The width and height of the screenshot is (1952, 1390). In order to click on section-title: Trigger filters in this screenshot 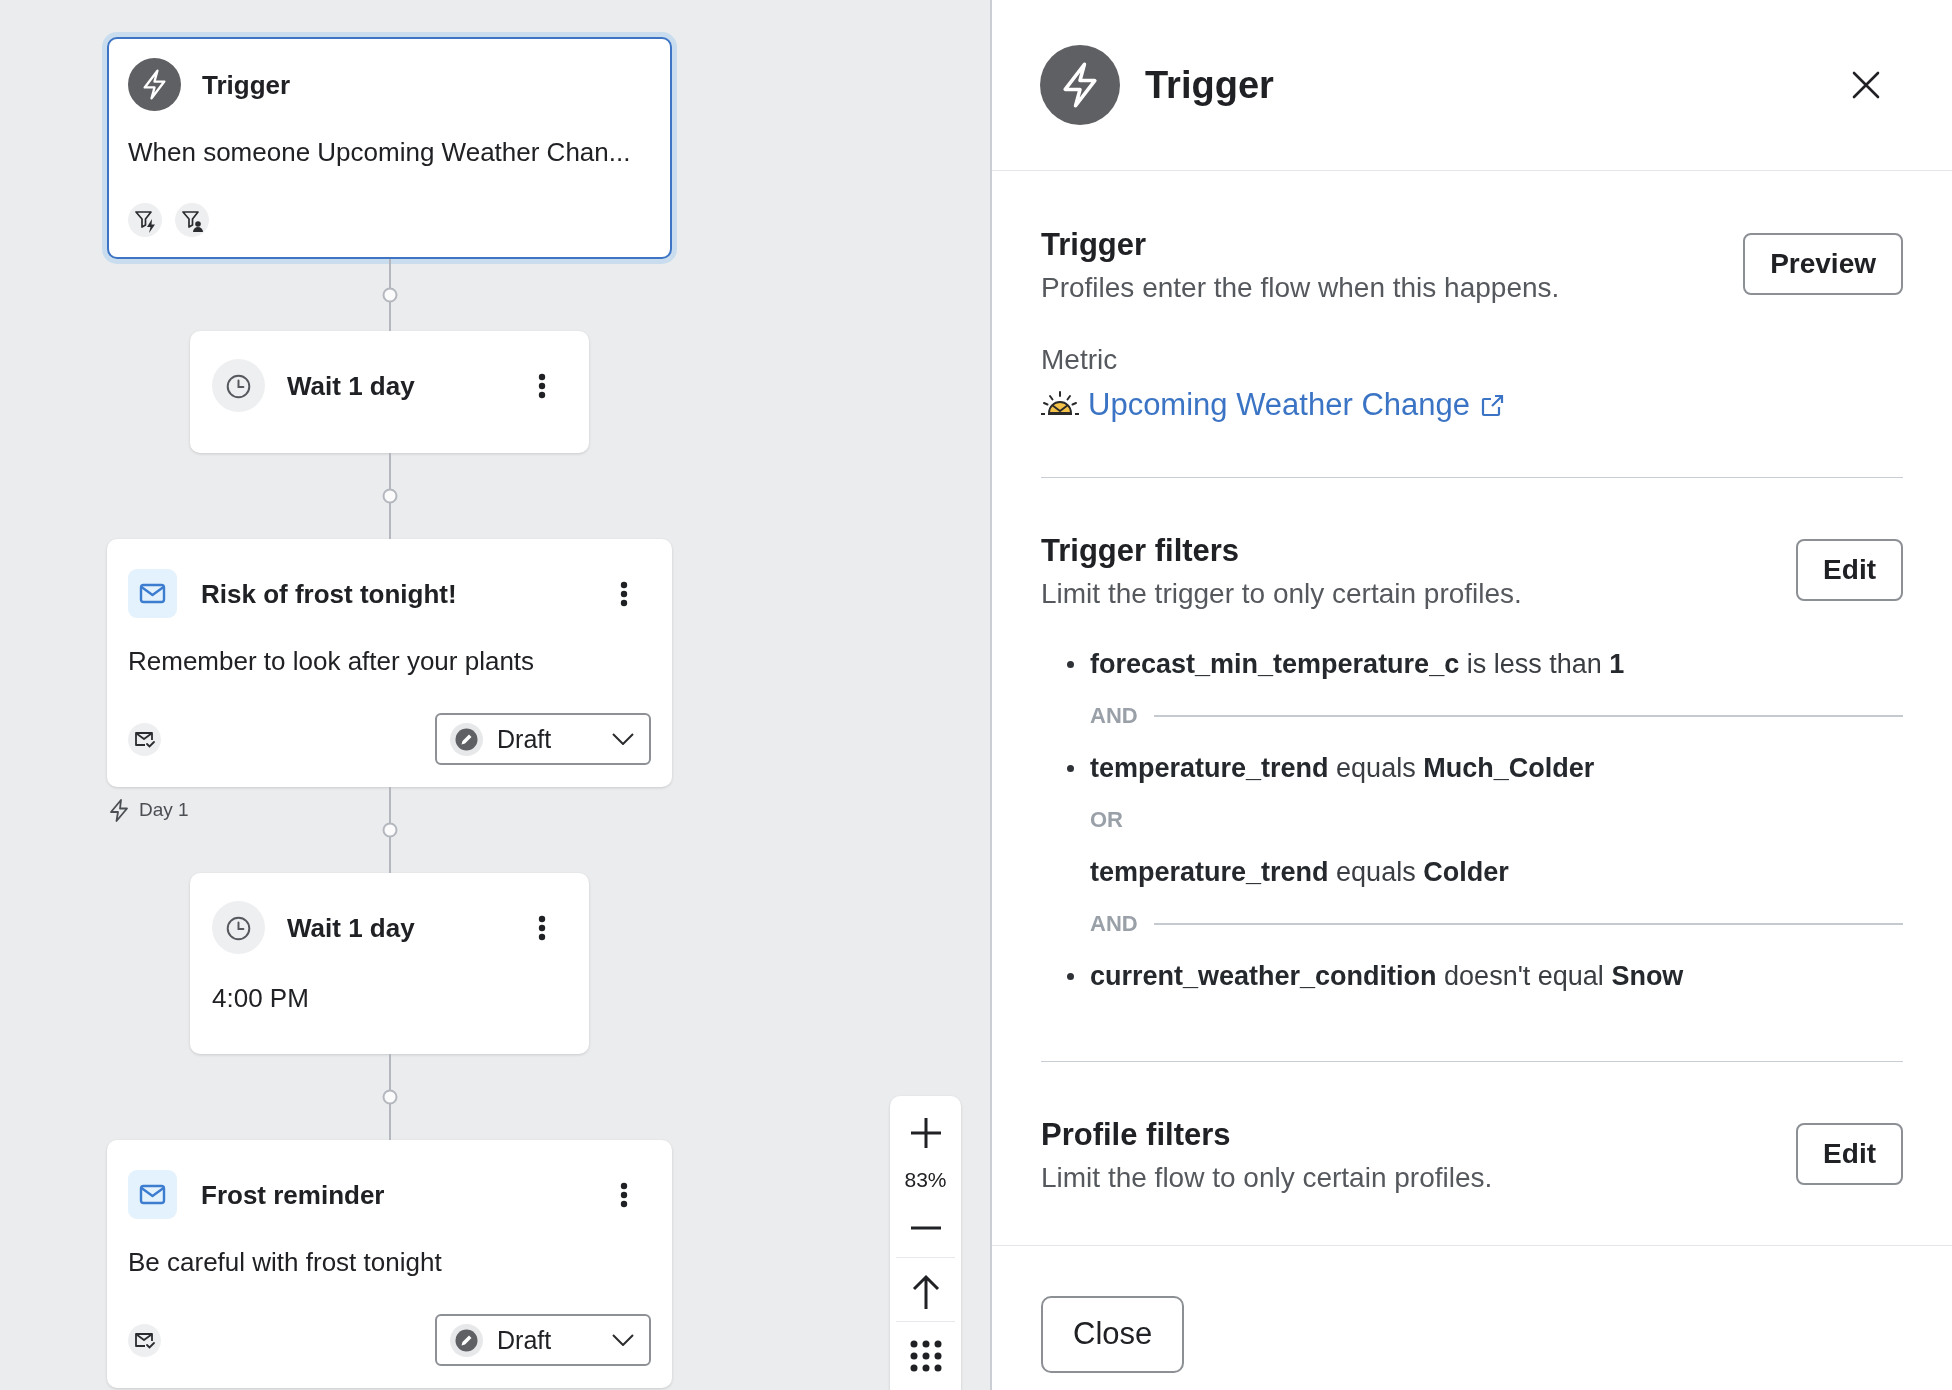, I will do `click(1141, 551)`.